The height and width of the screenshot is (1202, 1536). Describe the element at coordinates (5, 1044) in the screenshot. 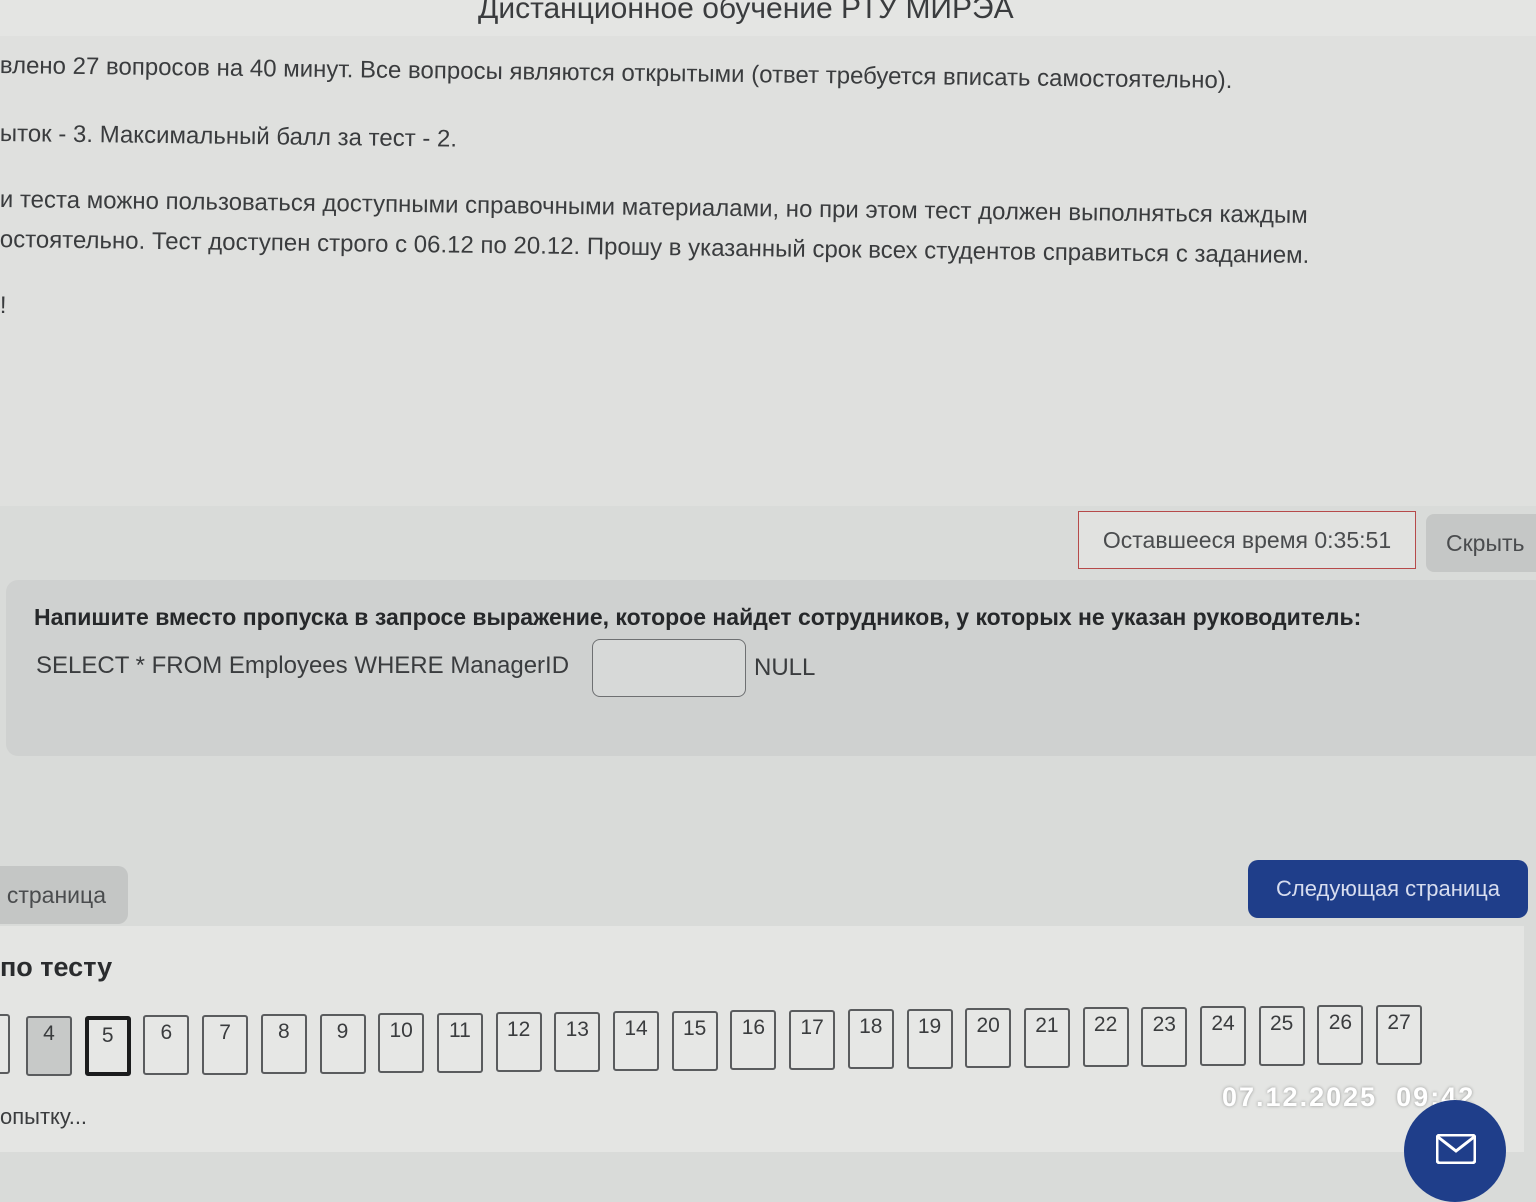

I see `question-nav-item` at that location.